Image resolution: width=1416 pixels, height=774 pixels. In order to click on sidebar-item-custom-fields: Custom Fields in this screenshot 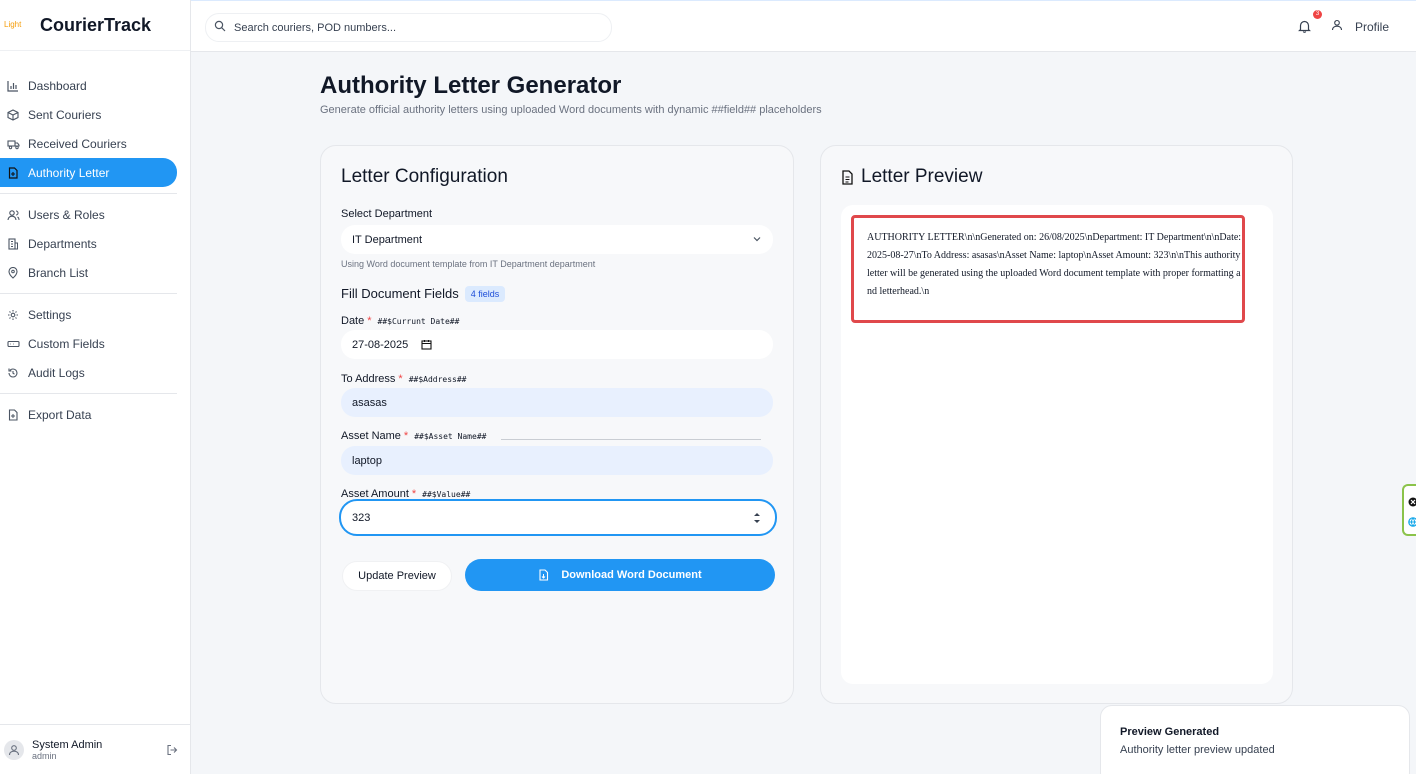, I will do `click(88, 343)`.